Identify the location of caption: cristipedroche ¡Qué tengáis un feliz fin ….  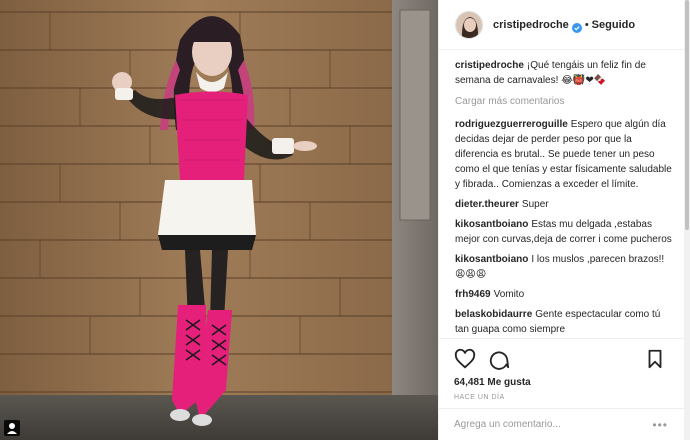
(564, 73).